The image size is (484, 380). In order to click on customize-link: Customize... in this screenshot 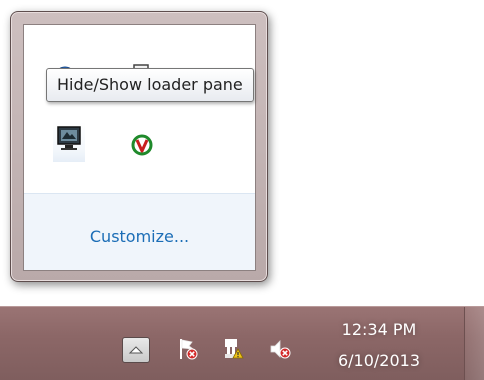, I will do `click(139, 236)`.